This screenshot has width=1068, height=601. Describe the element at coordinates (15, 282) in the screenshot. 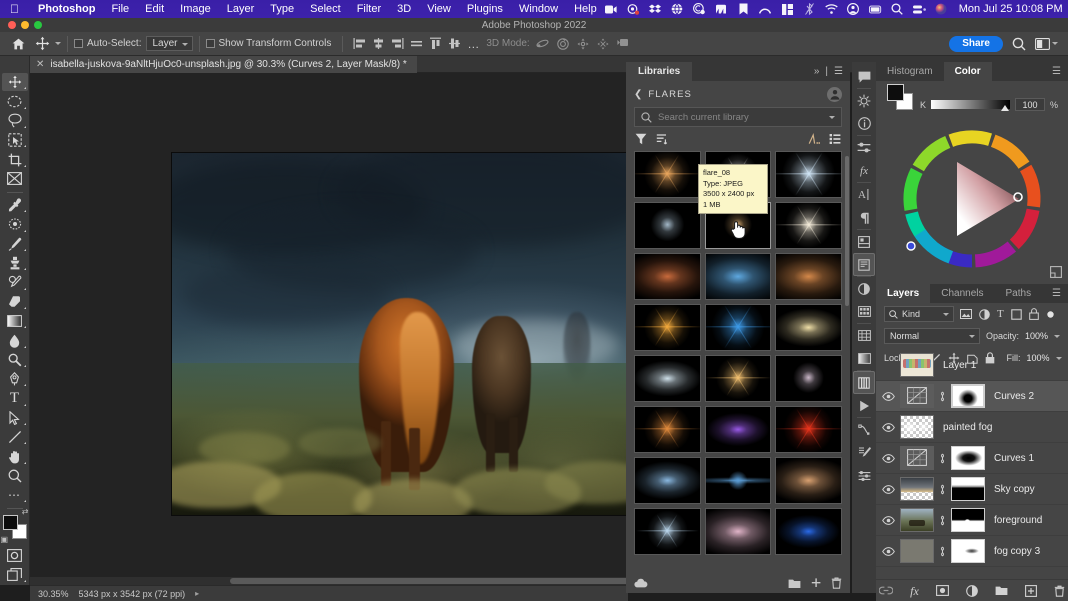

I see `history-brush-tool` at that location.